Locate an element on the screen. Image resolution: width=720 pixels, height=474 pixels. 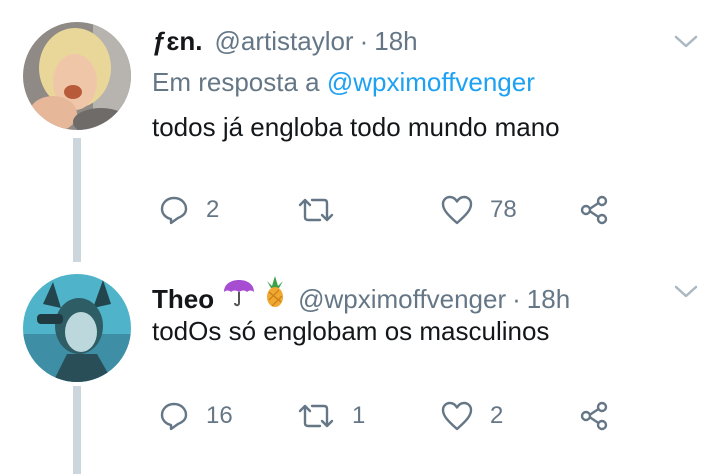
tweet-header: ƒɛn. @artistaylor · 18h is located at coordinates (285, 41).